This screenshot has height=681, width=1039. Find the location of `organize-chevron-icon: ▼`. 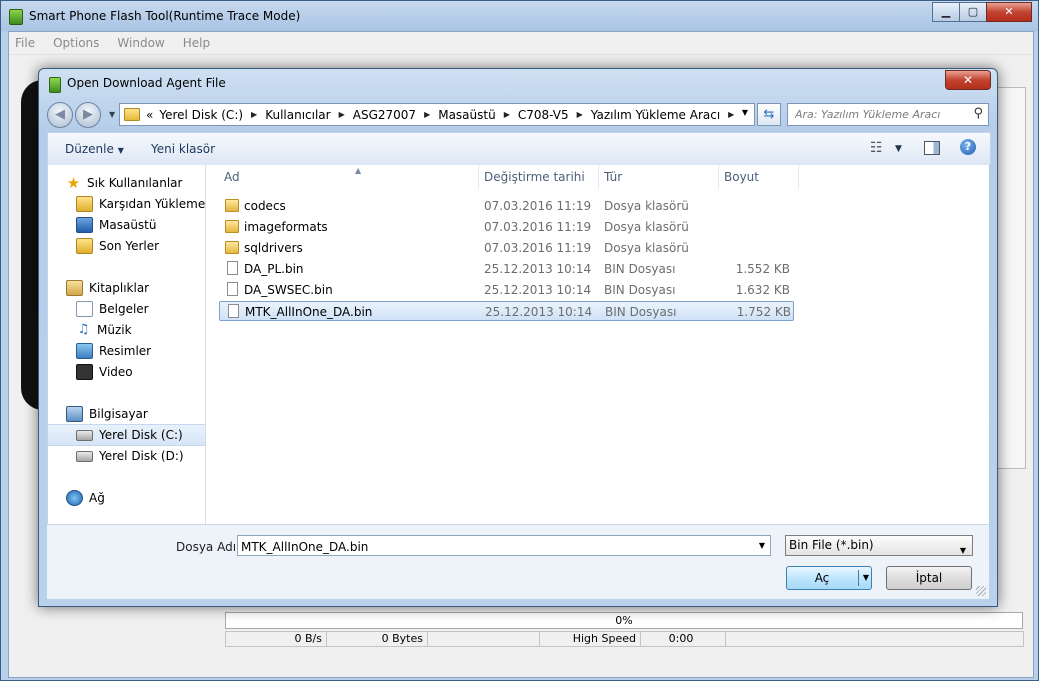

organize-chevron-icon: ▼ is located at coordinates (120, 150).